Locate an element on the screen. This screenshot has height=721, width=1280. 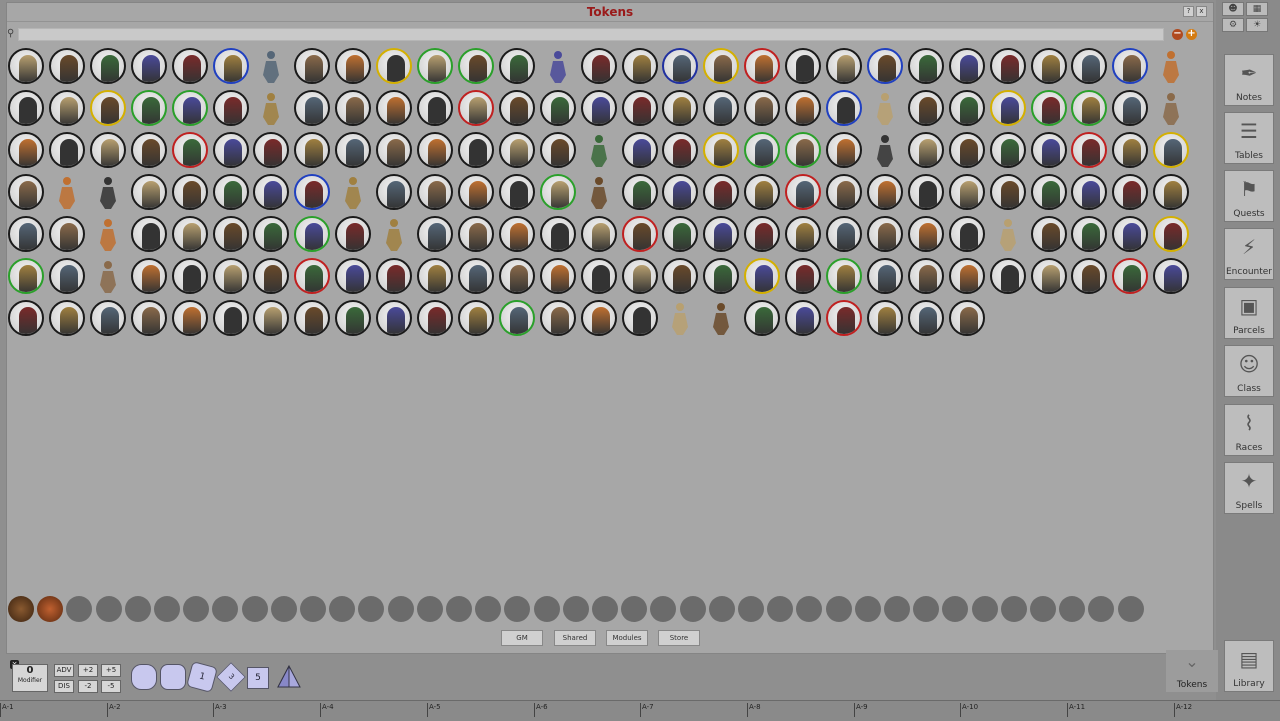
tab-gm: GM is located at coordinates (522, 638).